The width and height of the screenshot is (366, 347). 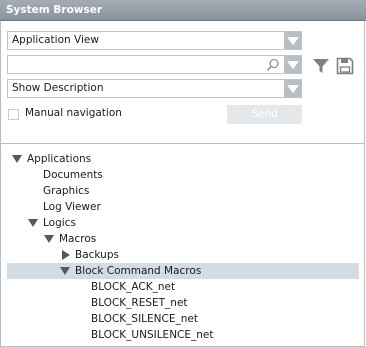 What do you see at coordinates (292, 64) in the screenshot?
I see `search-history-dropdown-icon` at bounding box center [292, 64].